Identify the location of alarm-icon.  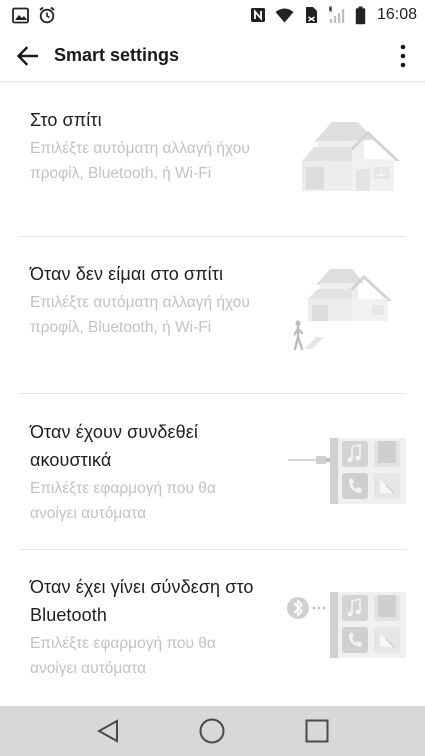
(47, 15).